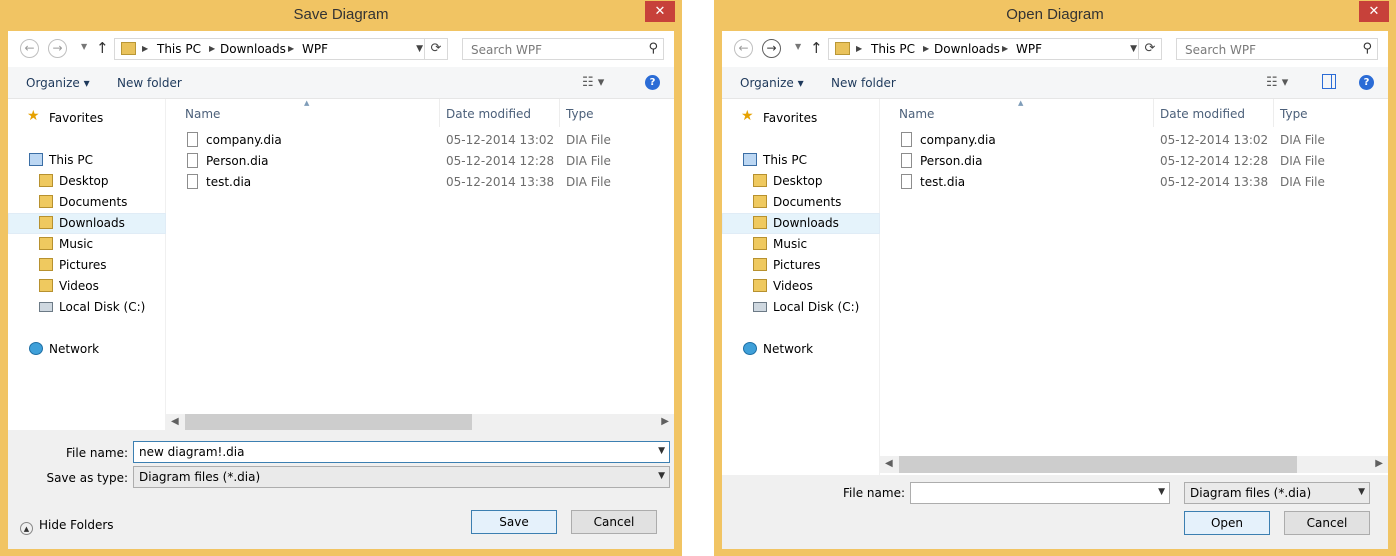  Describe the element at coordinates (401, 452) in the screenshot. I see `file-name-field: new diagram!.dia ▼` at that location.